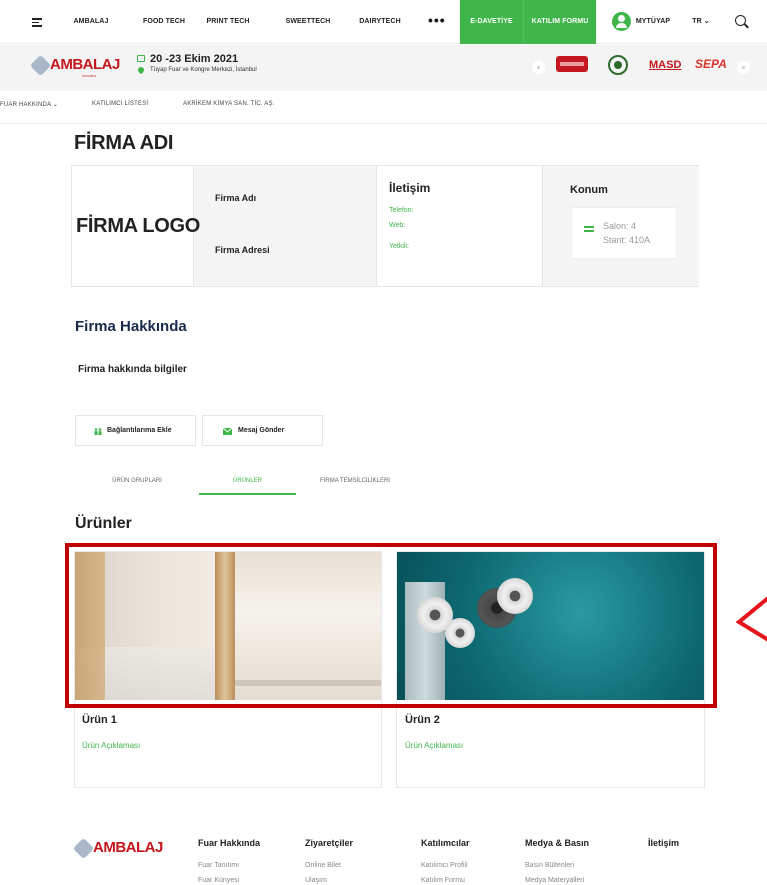  What do you see at coordinates (83, 848) in the screenshot?
I see `footer-logo-emblem-icon` at bounding box center [83, 848].